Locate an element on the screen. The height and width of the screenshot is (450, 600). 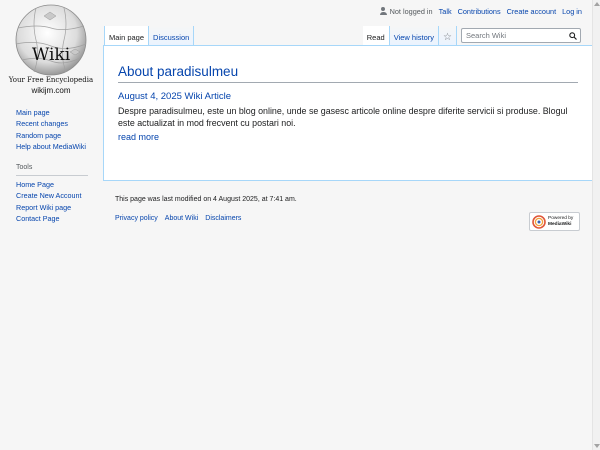
sidebar-item-contact-page: Contact Page is located at coordinates (55, 218).